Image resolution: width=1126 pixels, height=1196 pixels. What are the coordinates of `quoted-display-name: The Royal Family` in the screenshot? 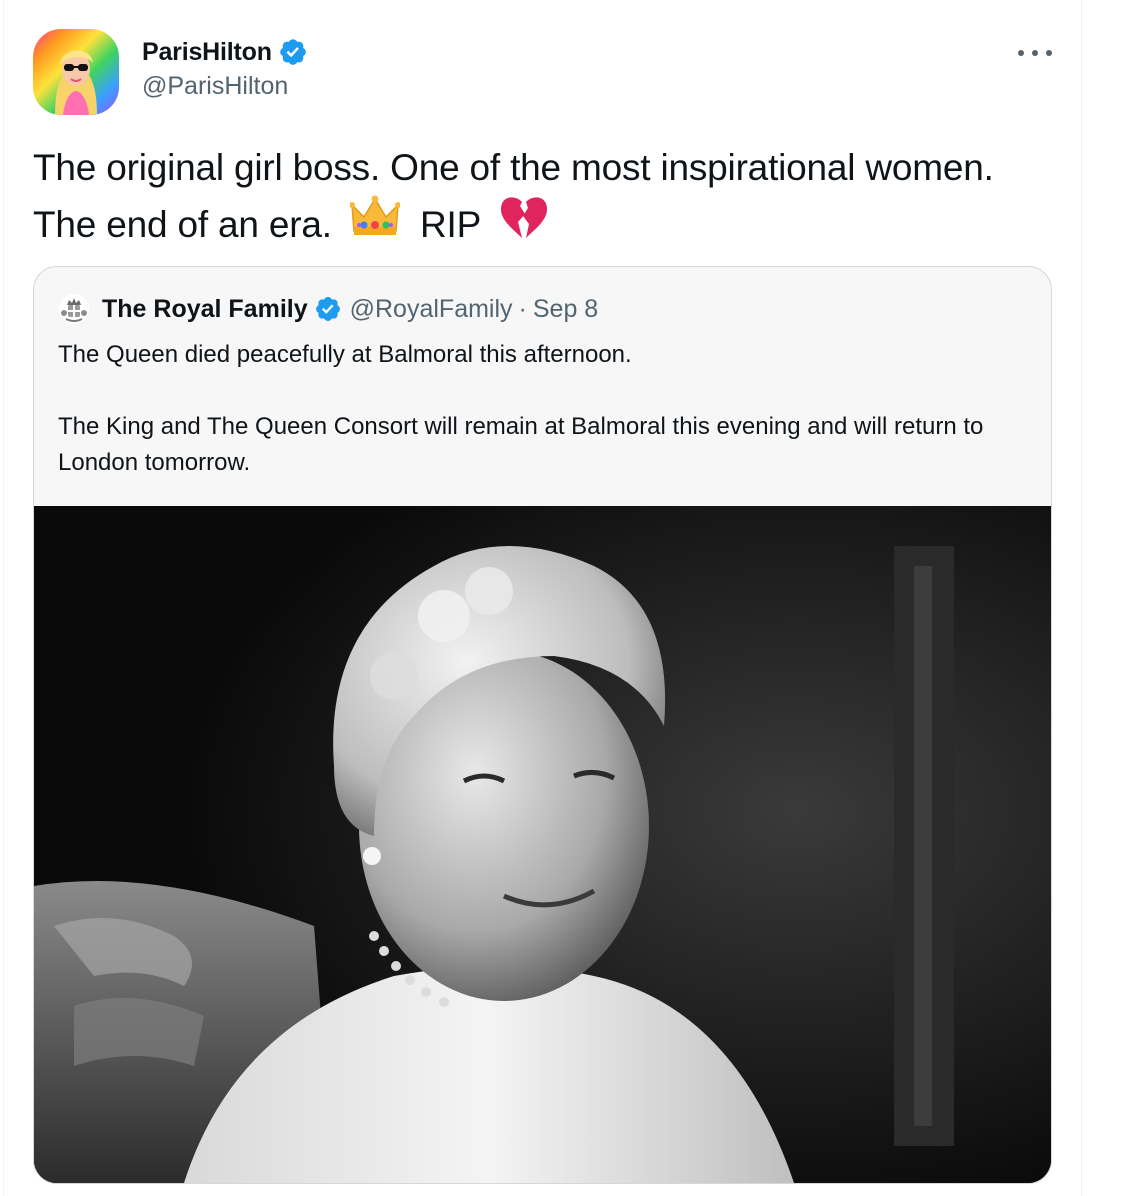 It's located at (205, 309).